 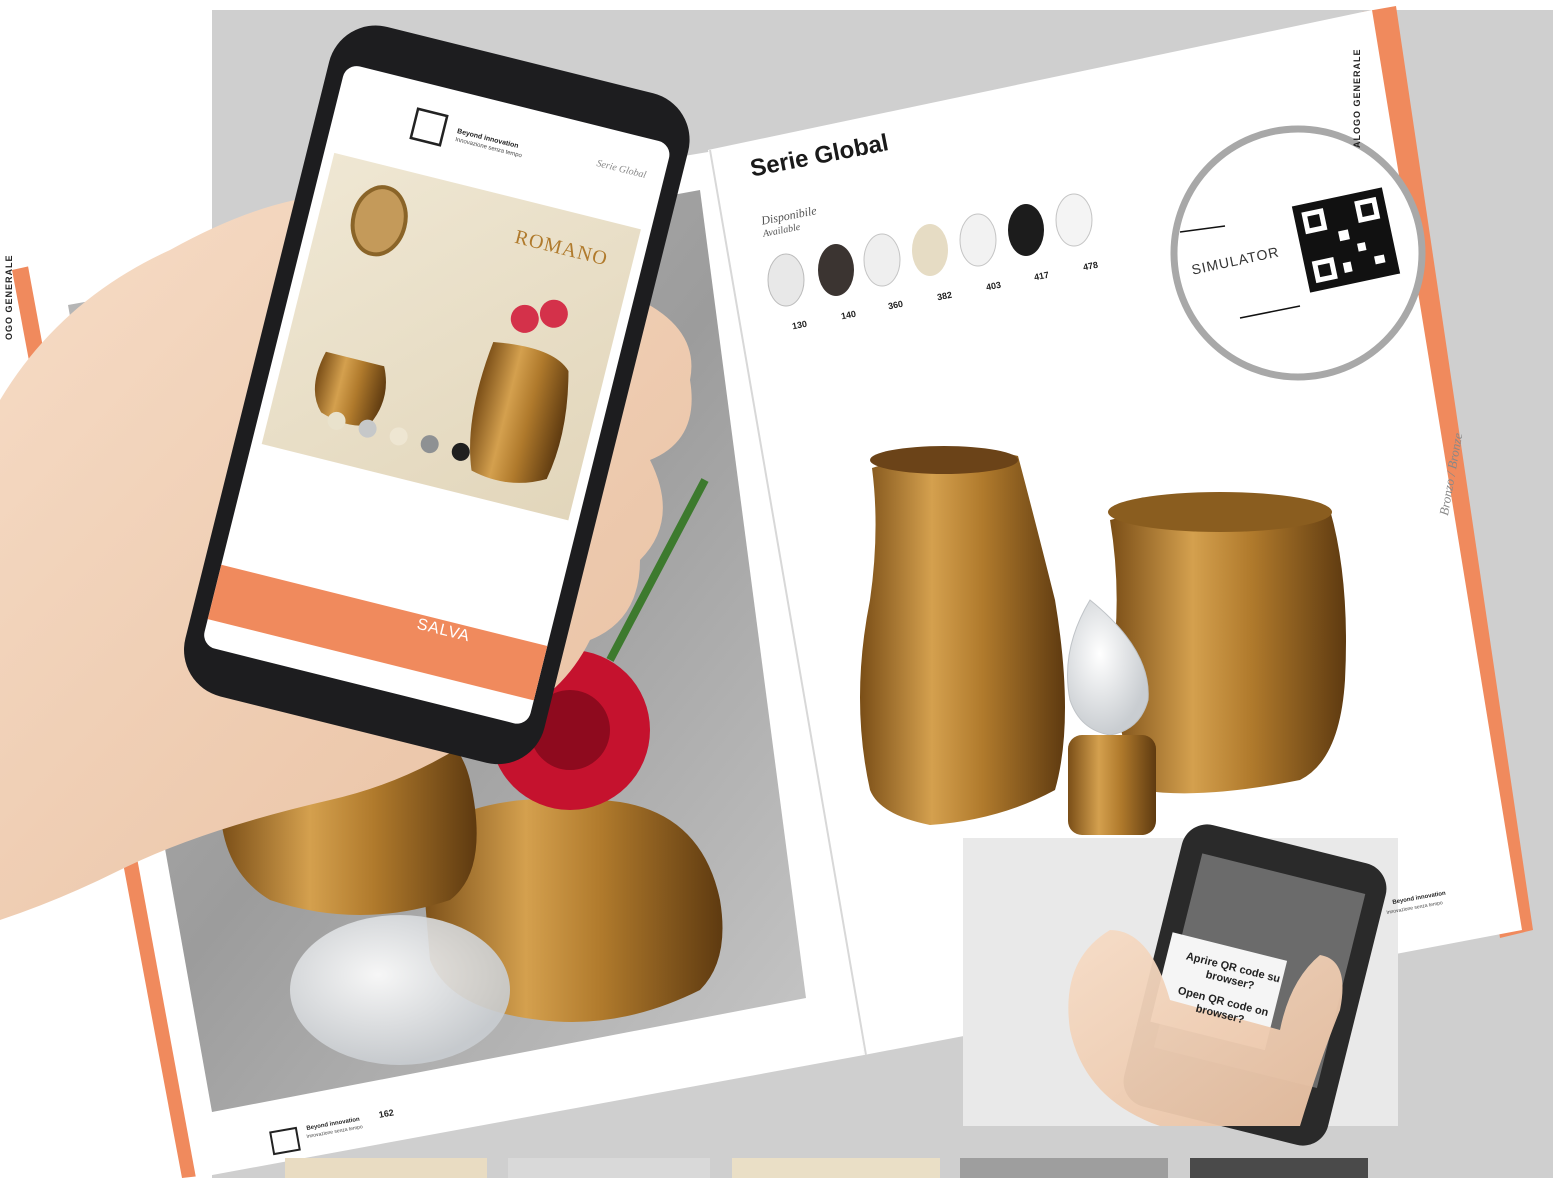 I want to click on right-spine-label-2: ALOGO GENERALE, so click(x=1357, y=98).